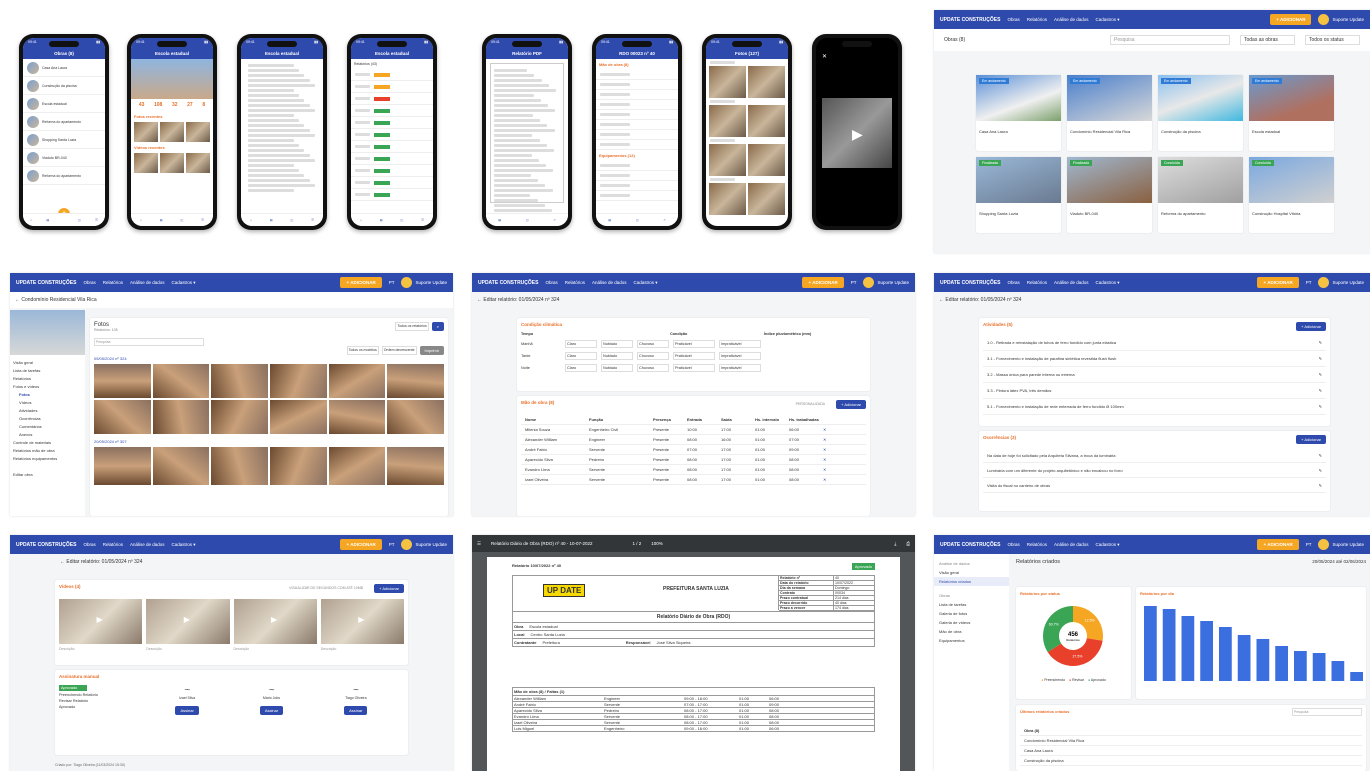  What do you see at coordinates (1291, 113) in the screenshot?
I see `obra-card: Em andamento Escola estadual` at bounding box center [1291, 113].